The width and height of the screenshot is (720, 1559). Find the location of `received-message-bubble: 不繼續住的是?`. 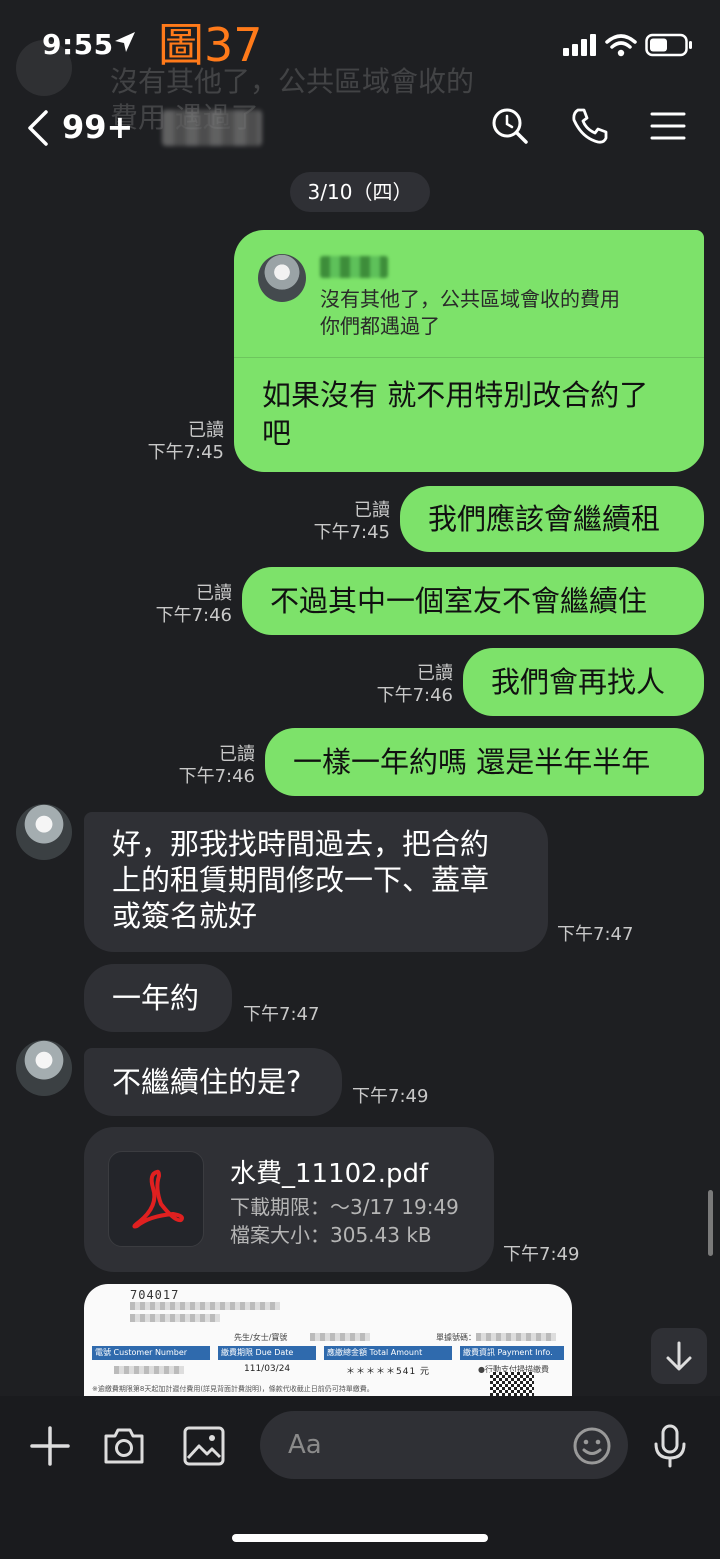

received-message-bubble: 不繼續住的是? is located at coordinates (213, 1082).